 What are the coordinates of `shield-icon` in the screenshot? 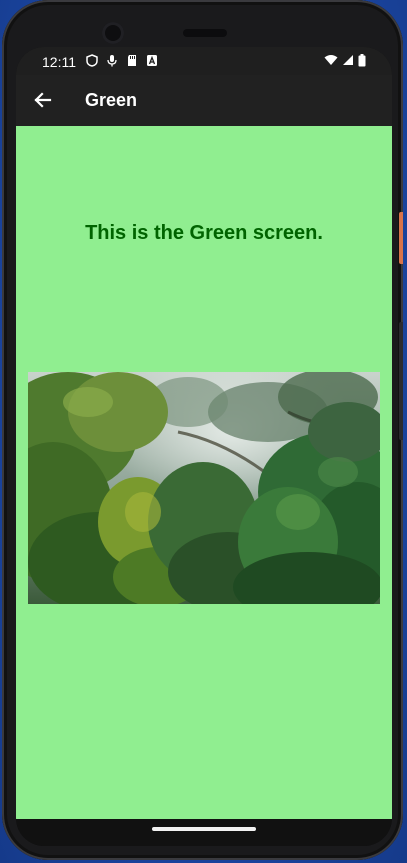 It's located at (92, 60).